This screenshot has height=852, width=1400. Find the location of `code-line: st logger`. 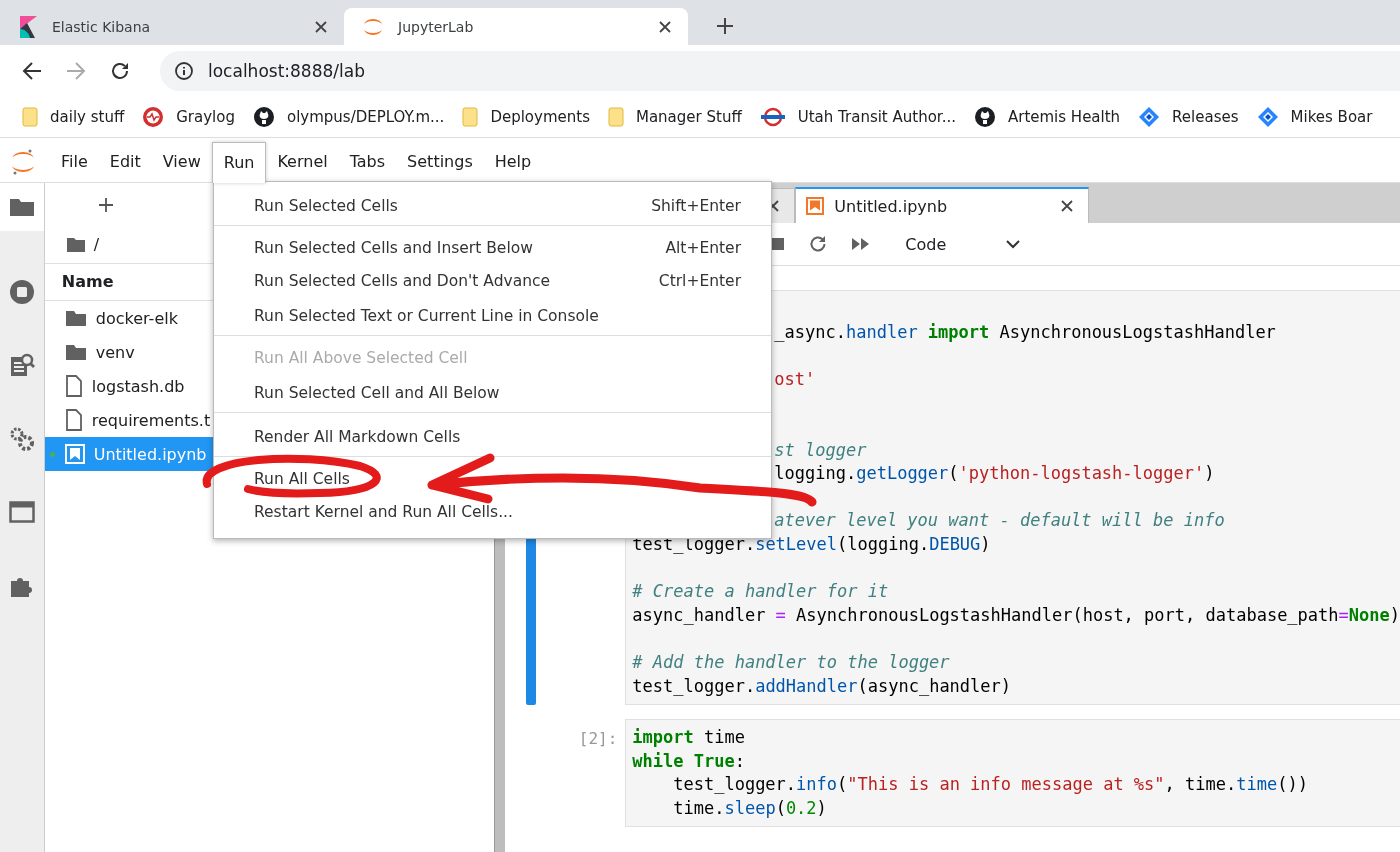

code-line: st logger is located at coordinates (820, 449).